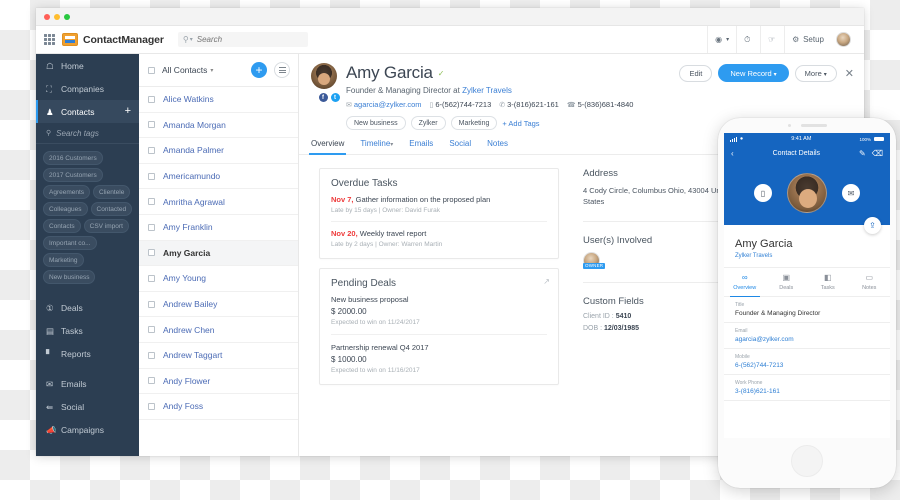  What do you see at coordinates (376, 146) in the screenshot?
I see `tab-timeline: Timeline▾` at bounding box center [376, 146].